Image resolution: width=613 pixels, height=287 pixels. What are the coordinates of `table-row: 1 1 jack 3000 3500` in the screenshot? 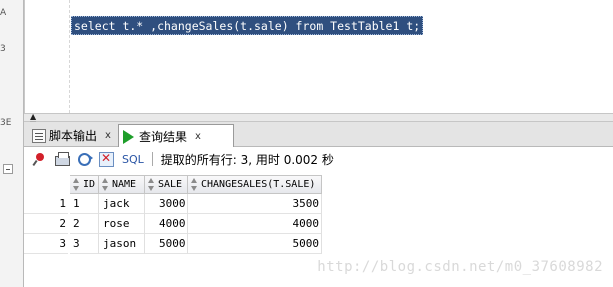 It's located at (173, 204).